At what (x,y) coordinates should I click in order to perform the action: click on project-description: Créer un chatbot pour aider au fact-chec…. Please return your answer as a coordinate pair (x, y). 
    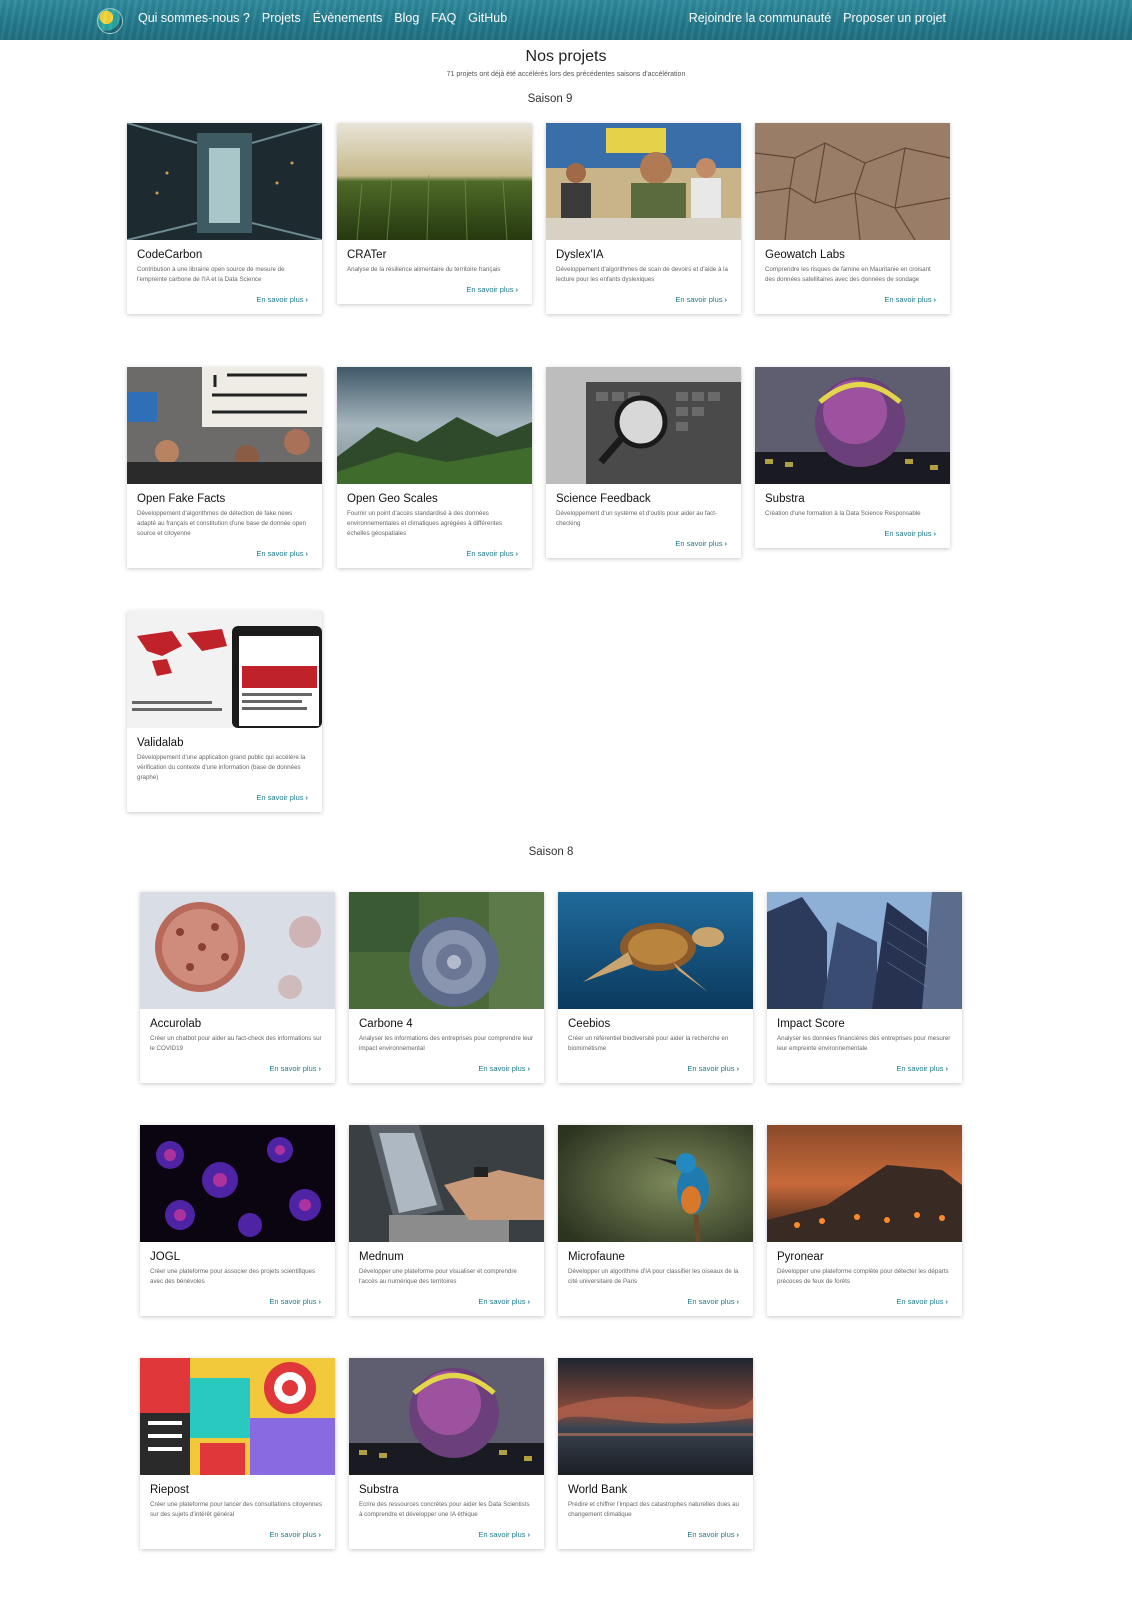
    Looking at the image, I should click on (236, 1043).